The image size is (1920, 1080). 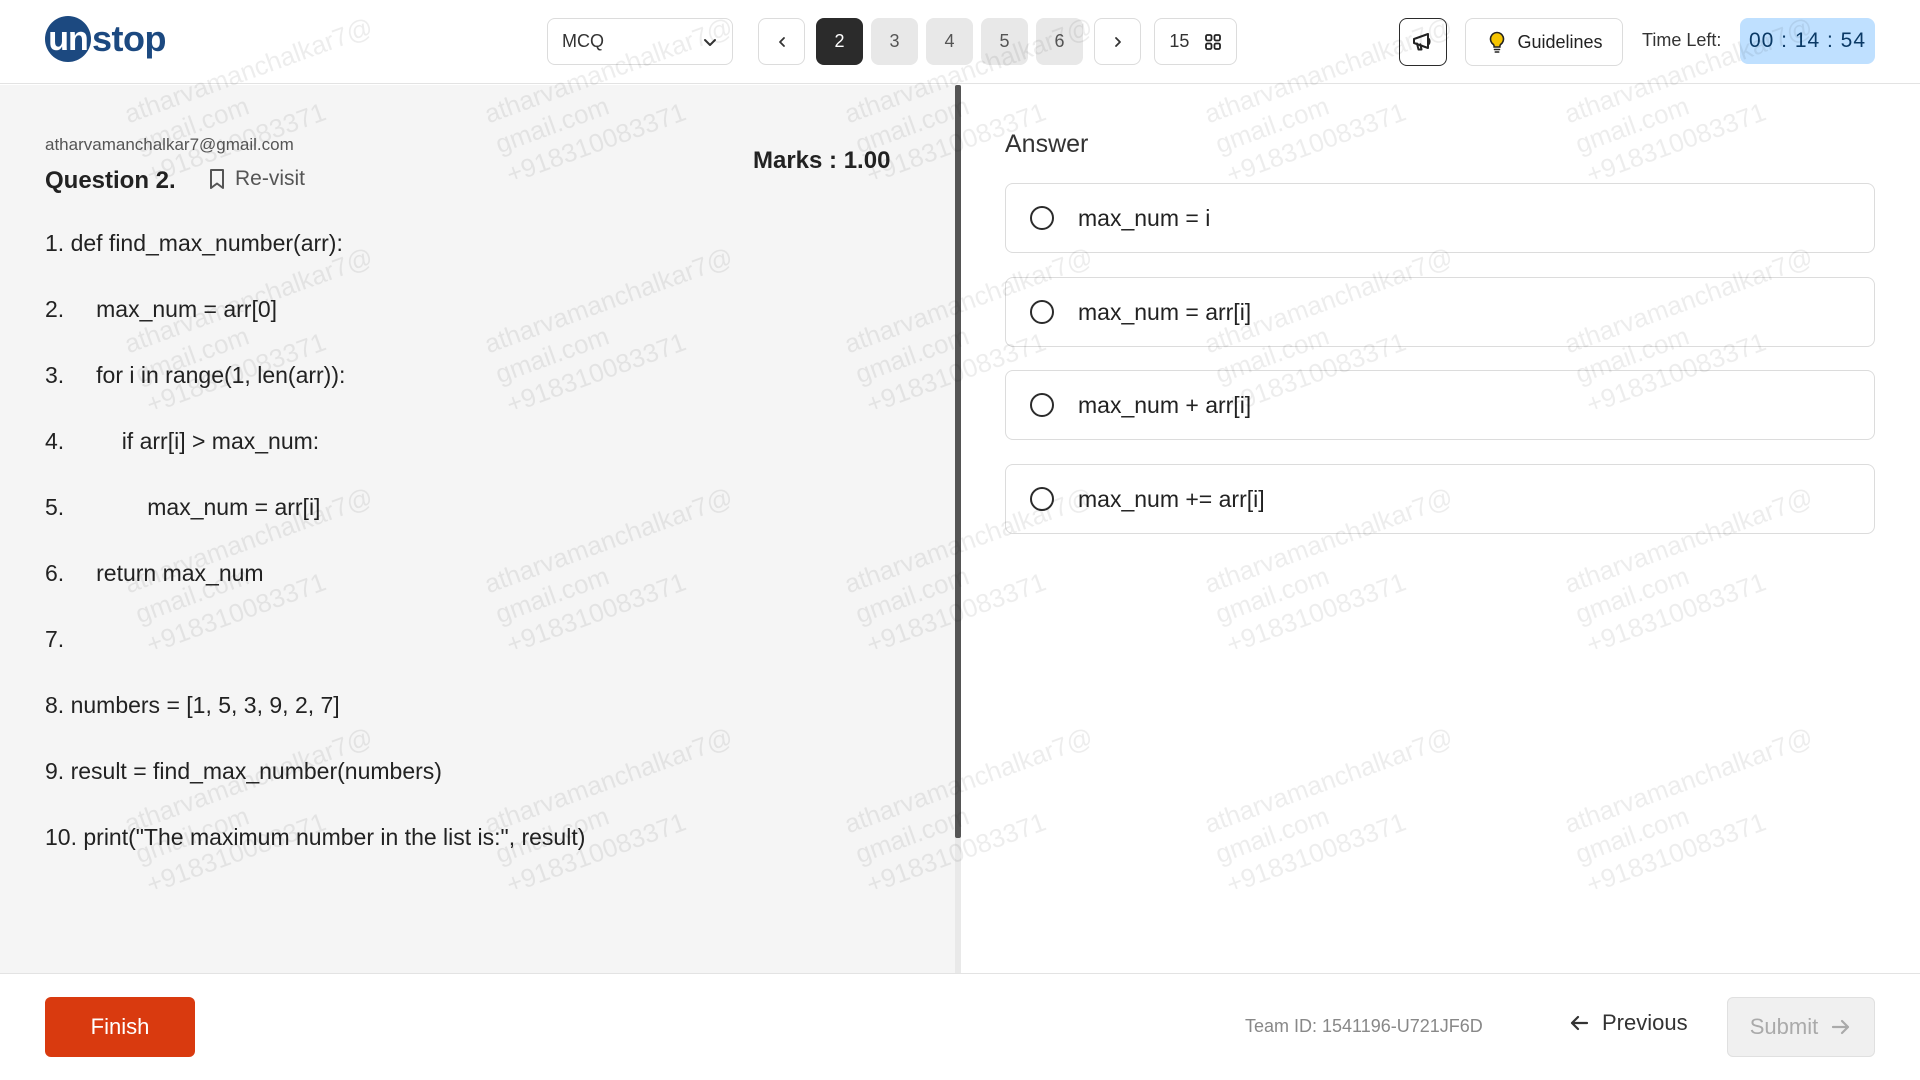 I want to click on revisit-toggle: Re-visit, so click(x=256, y=179).